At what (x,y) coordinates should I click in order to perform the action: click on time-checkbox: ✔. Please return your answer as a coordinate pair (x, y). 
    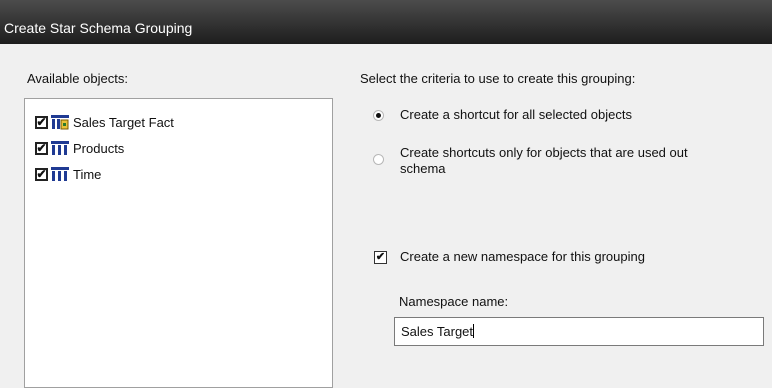
    Looking at the image, I should click on (41, 174).